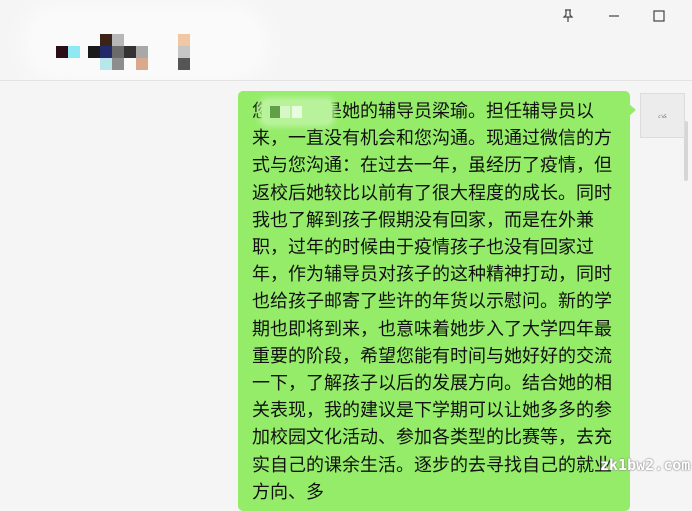  Describe the element at coordinates (645, 465) in the screenshot. I see `watermark: zk1bw2.com` at that location.